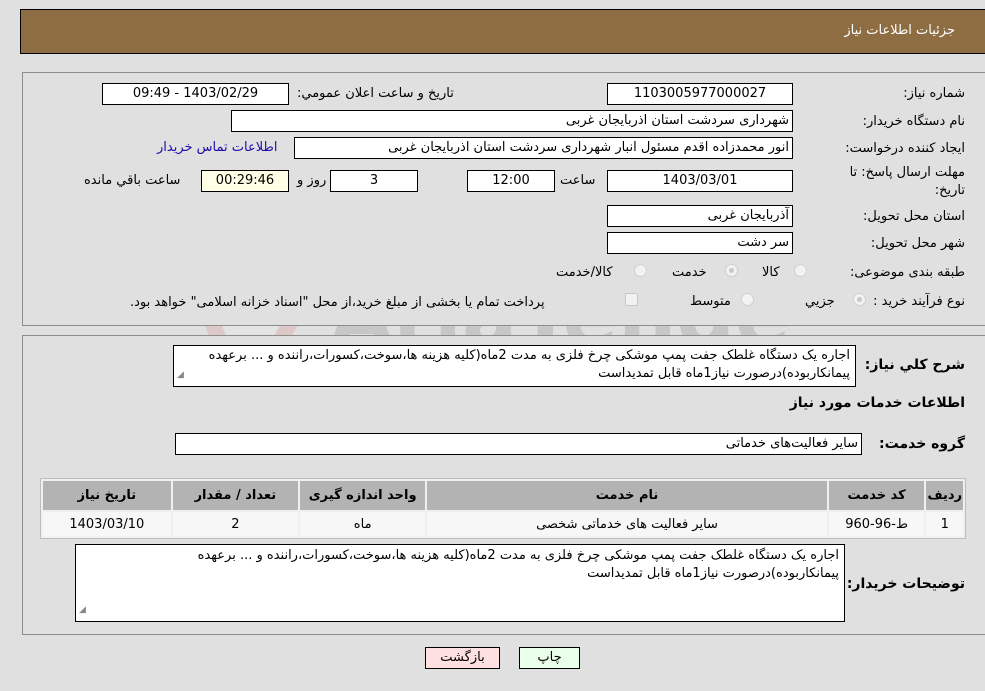  Describe the element at coordinates (944, 524) in the screenshot. I see `cell-row-number: 1` at that location.